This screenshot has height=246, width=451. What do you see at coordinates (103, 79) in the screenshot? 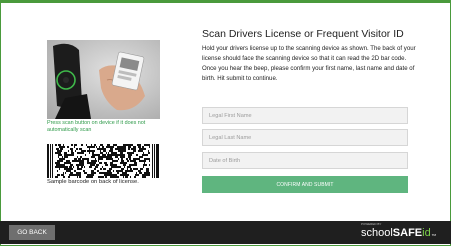
I see `scanner-illustration` at bounding box center [103, 79].